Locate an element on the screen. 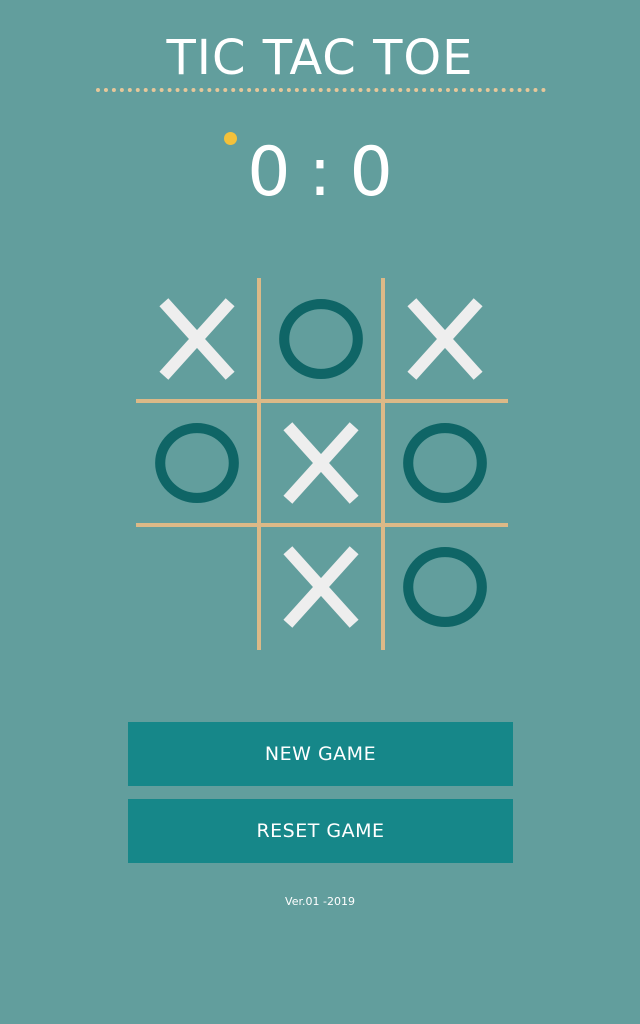 This screenshot has width=640, height=1024. board-cell-0-0: X is located at coordinates (196, 338).